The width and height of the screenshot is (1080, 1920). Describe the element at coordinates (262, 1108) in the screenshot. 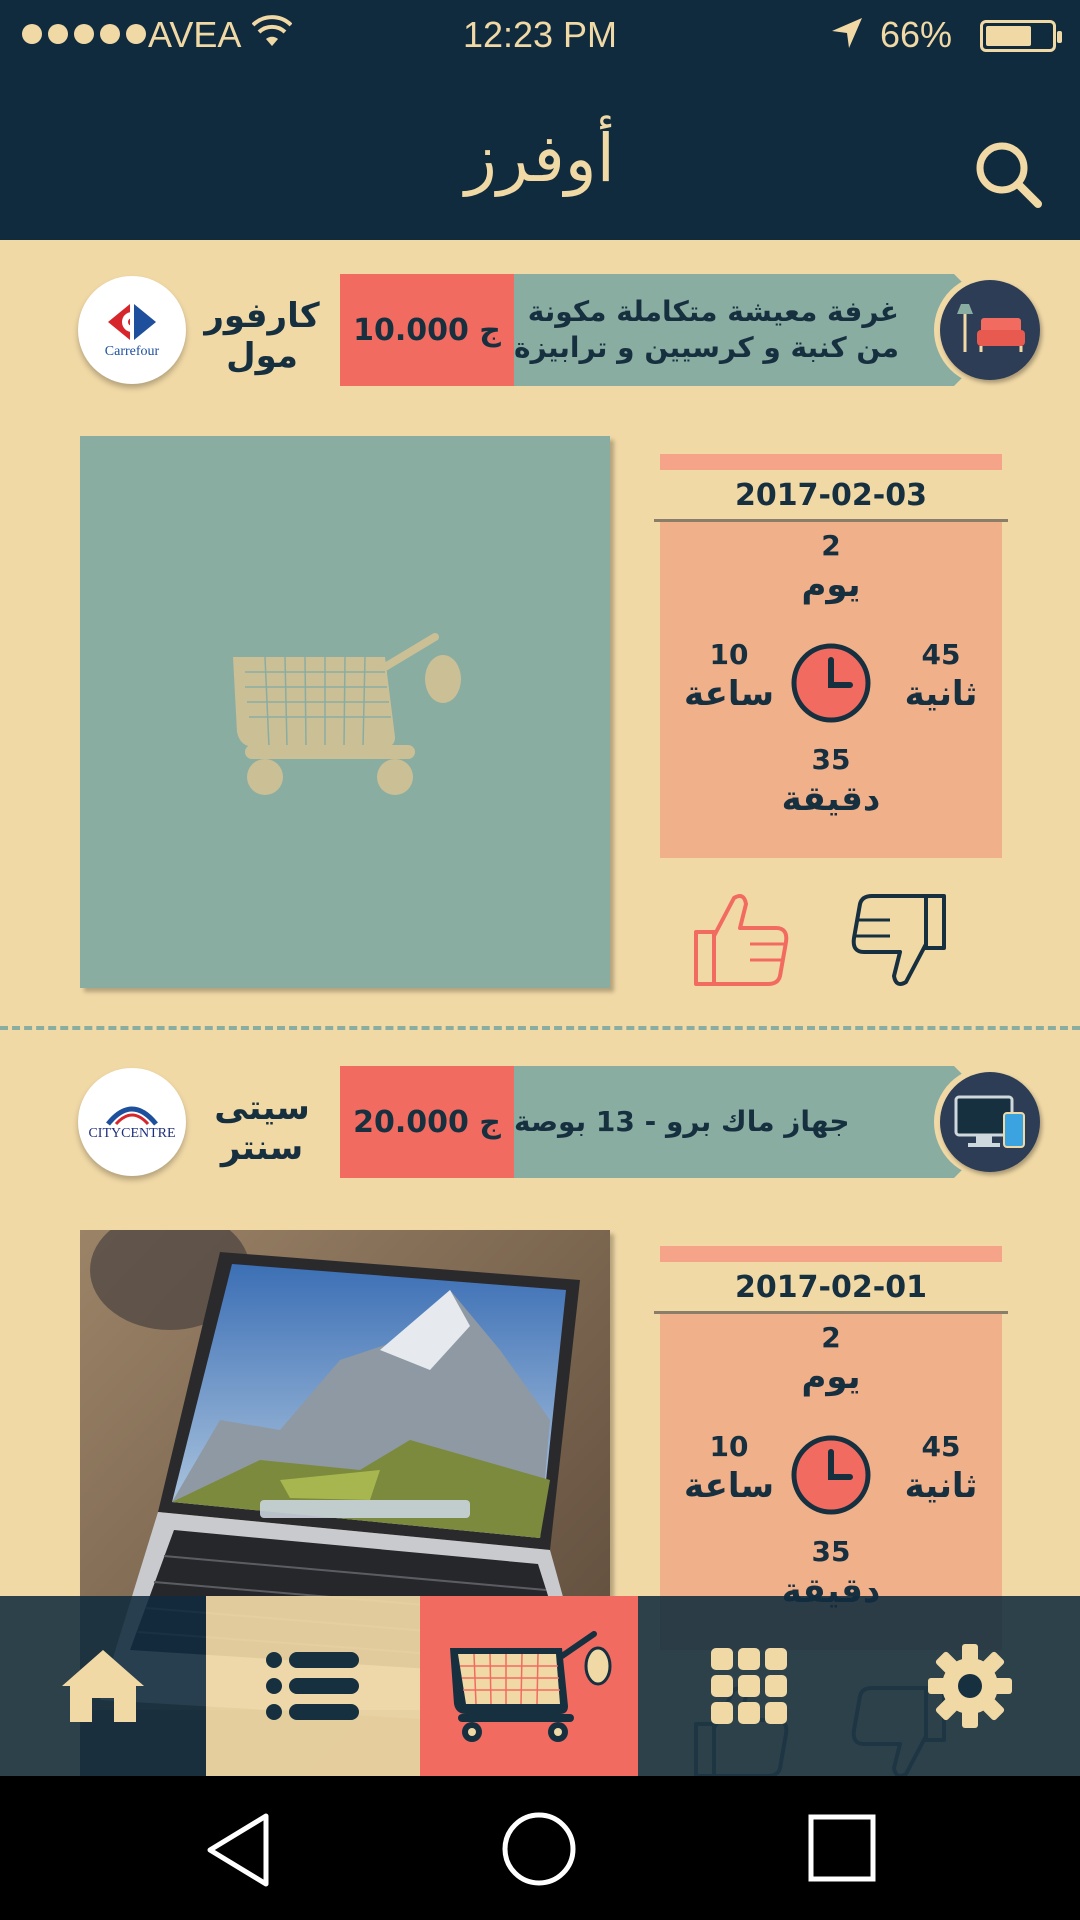

I see `store-name-line1: سيتى` at that location.